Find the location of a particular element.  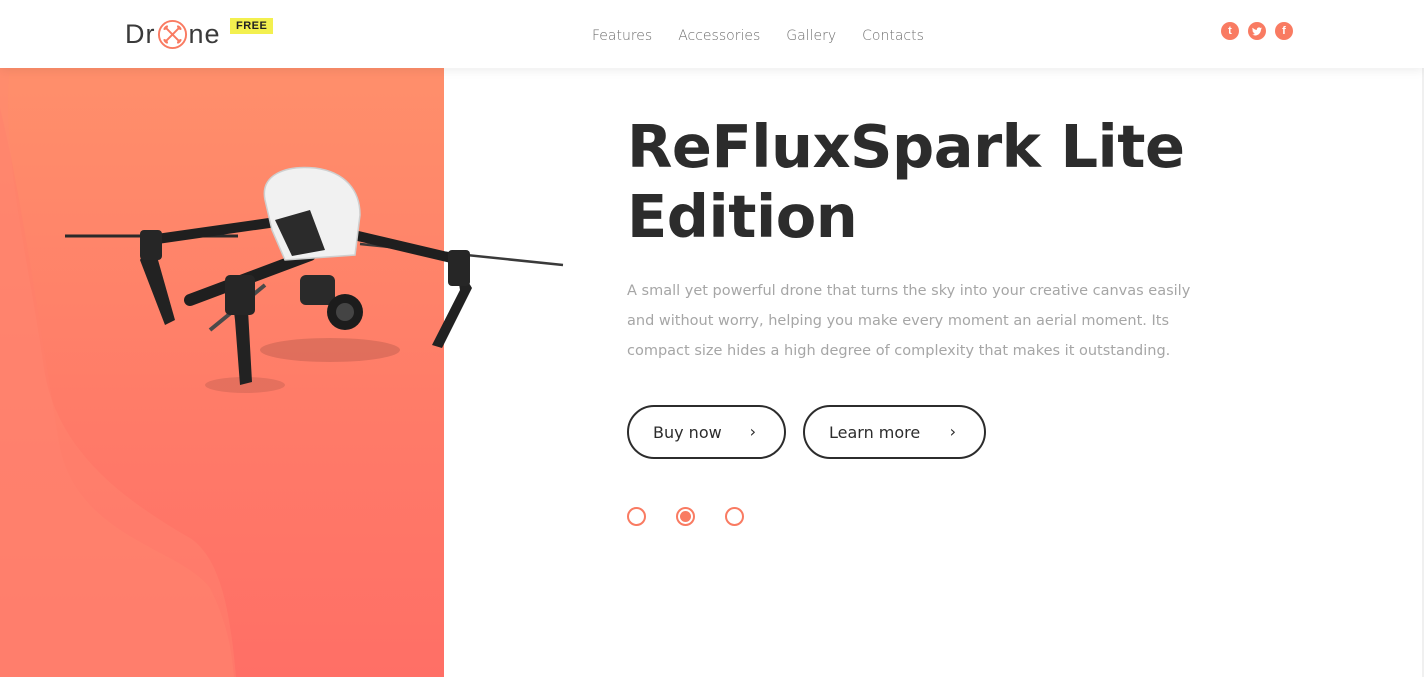

logo: Dr ne FREE is located at coordinates (199, 34).